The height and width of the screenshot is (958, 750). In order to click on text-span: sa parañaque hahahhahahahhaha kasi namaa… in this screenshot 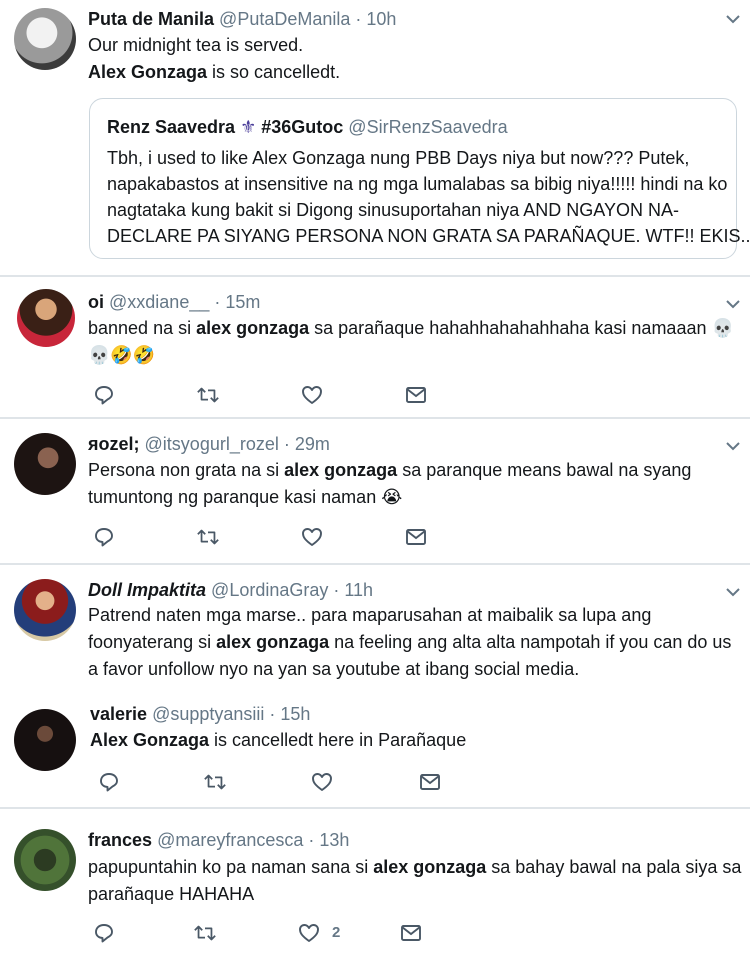, I will do `click(510, 328)`.